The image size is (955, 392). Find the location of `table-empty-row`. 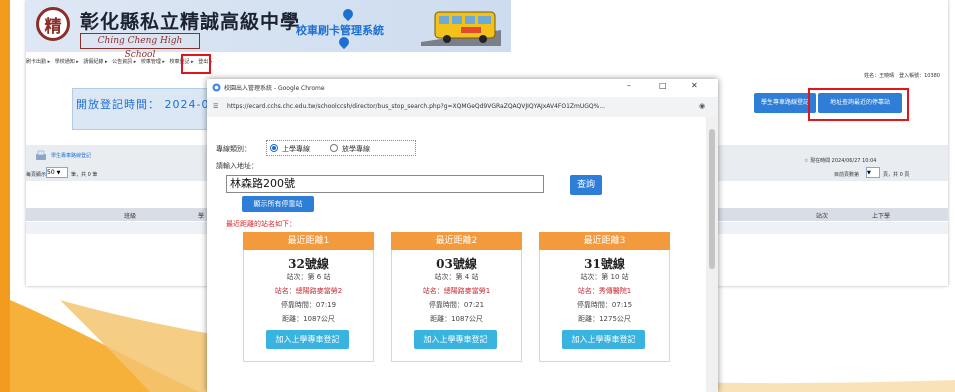

table-empty-row is located at coordinates (116, 228).